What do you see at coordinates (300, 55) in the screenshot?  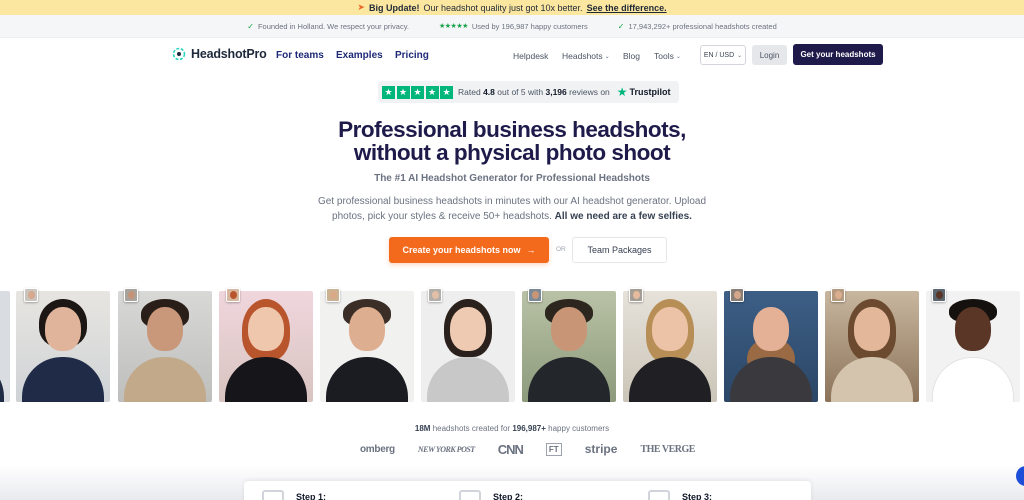 I see `nav-for-teams: For teams` at bounding box center [300, 55].